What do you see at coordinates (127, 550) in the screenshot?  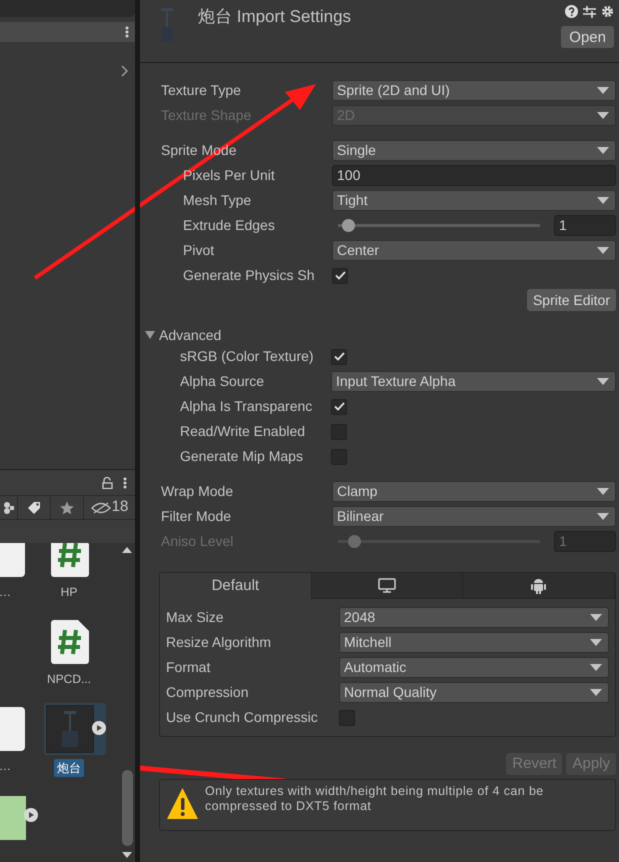 I see `scroll-up-arrow-icon` at bounding box center [127, 550].